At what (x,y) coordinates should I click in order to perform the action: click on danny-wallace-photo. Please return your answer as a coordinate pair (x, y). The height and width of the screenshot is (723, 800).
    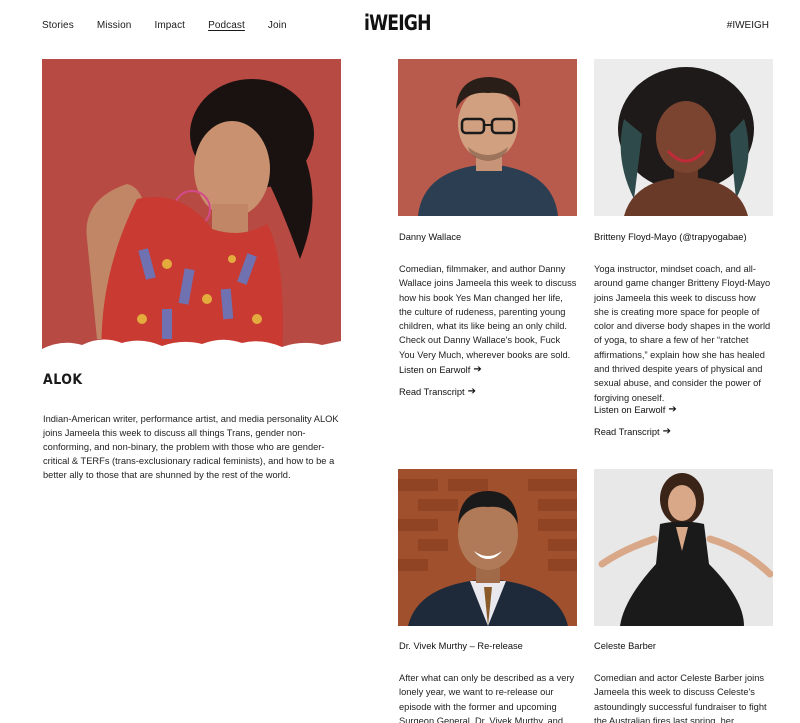
    Looking at the image, I should click on (487, 137).